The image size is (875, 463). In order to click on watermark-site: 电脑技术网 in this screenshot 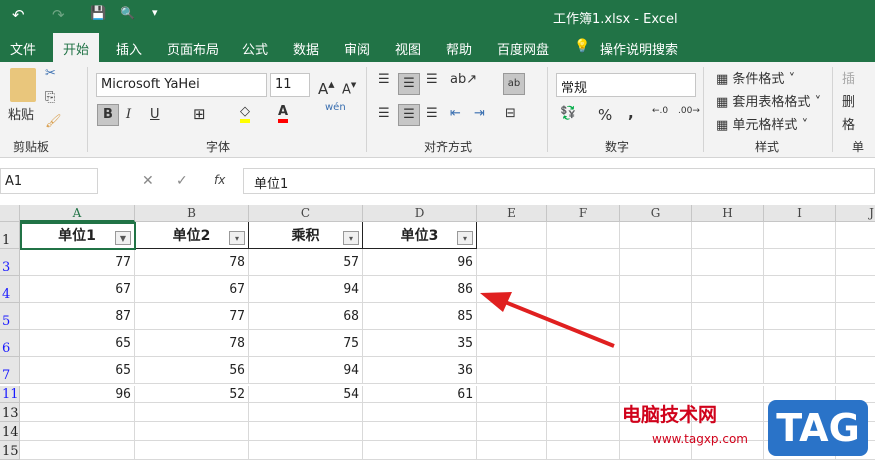, I will do `click(670, 415)`.